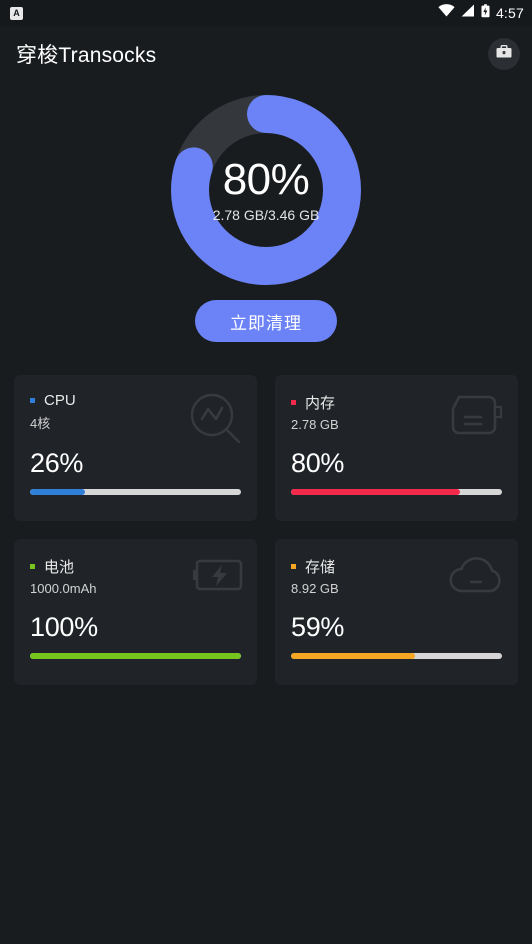 This screenshot has height=944, width=532. Describe the element at coordinates (63, 588) in the screenshot. I see `card-battery-subtitle: 1000.0mAh` at that location.